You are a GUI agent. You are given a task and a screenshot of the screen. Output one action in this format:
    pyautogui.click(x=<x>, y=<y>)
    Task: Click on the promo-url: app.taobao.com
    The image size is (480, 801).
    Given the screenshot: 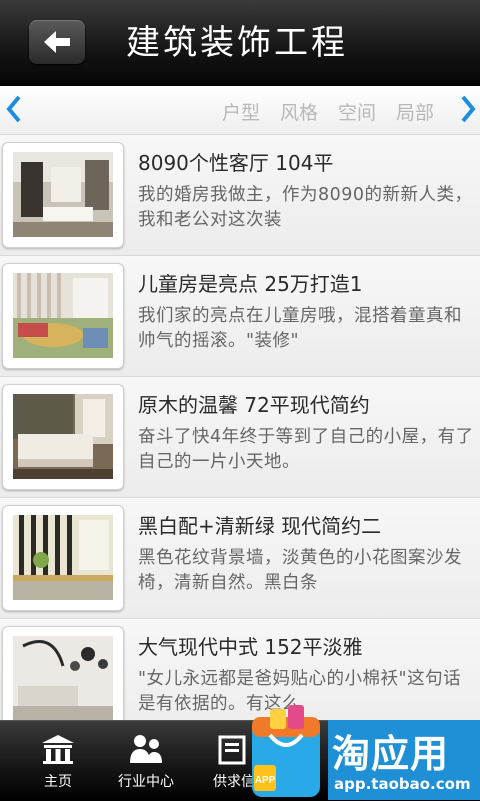 What is the action you would take?
    pyautogui.click(x=402, y=784)
    